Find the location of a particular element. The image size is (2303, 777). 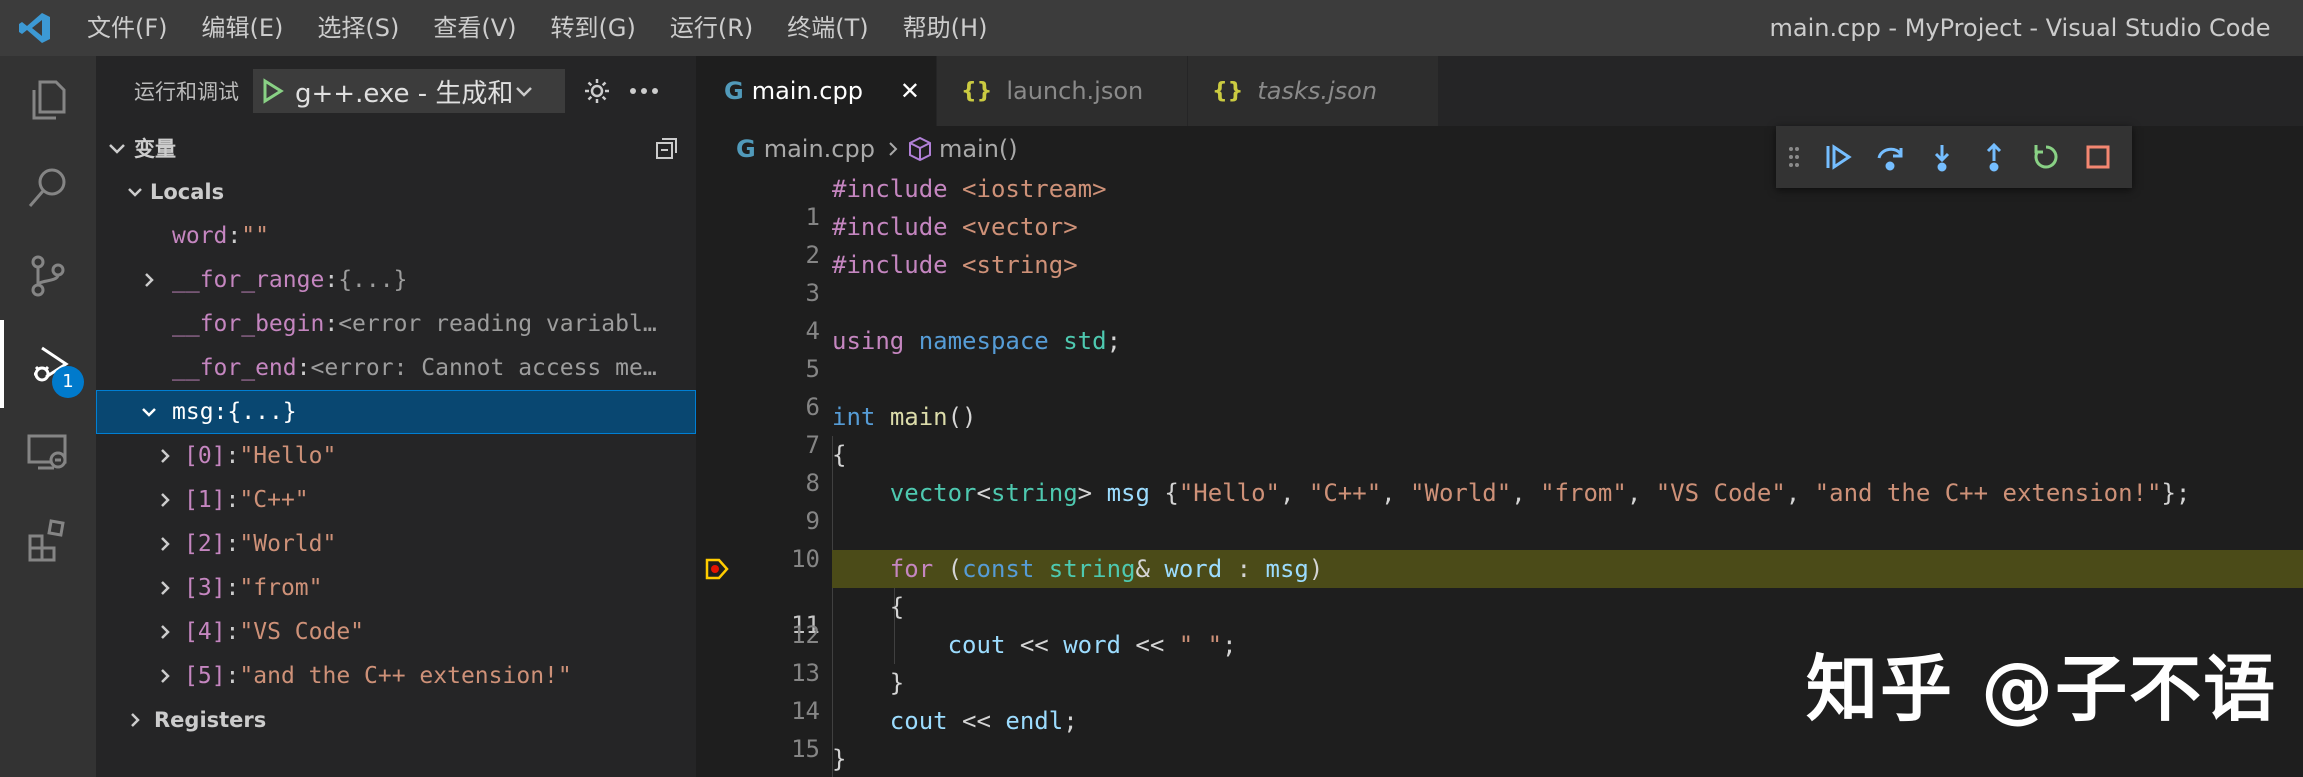

menu-go: 转到(G) is located at coordinates (593, 28).